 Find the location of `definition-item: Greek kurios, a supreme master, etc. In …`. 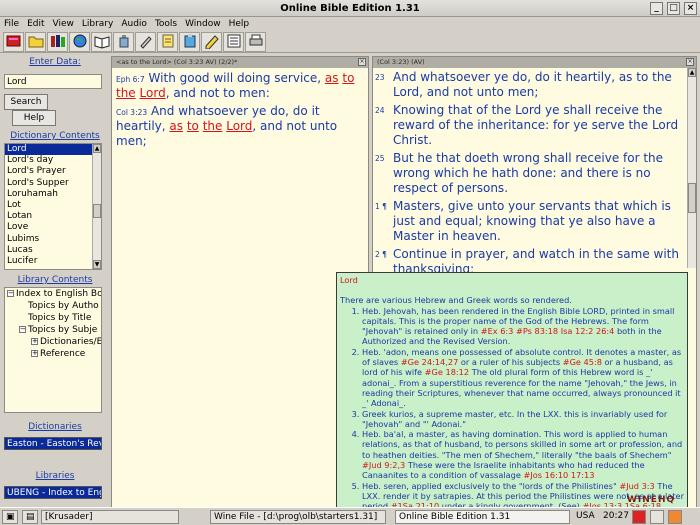

definition-item: Greek kurios, a supreme master, etc. In … is located at coordinates (523, 419).